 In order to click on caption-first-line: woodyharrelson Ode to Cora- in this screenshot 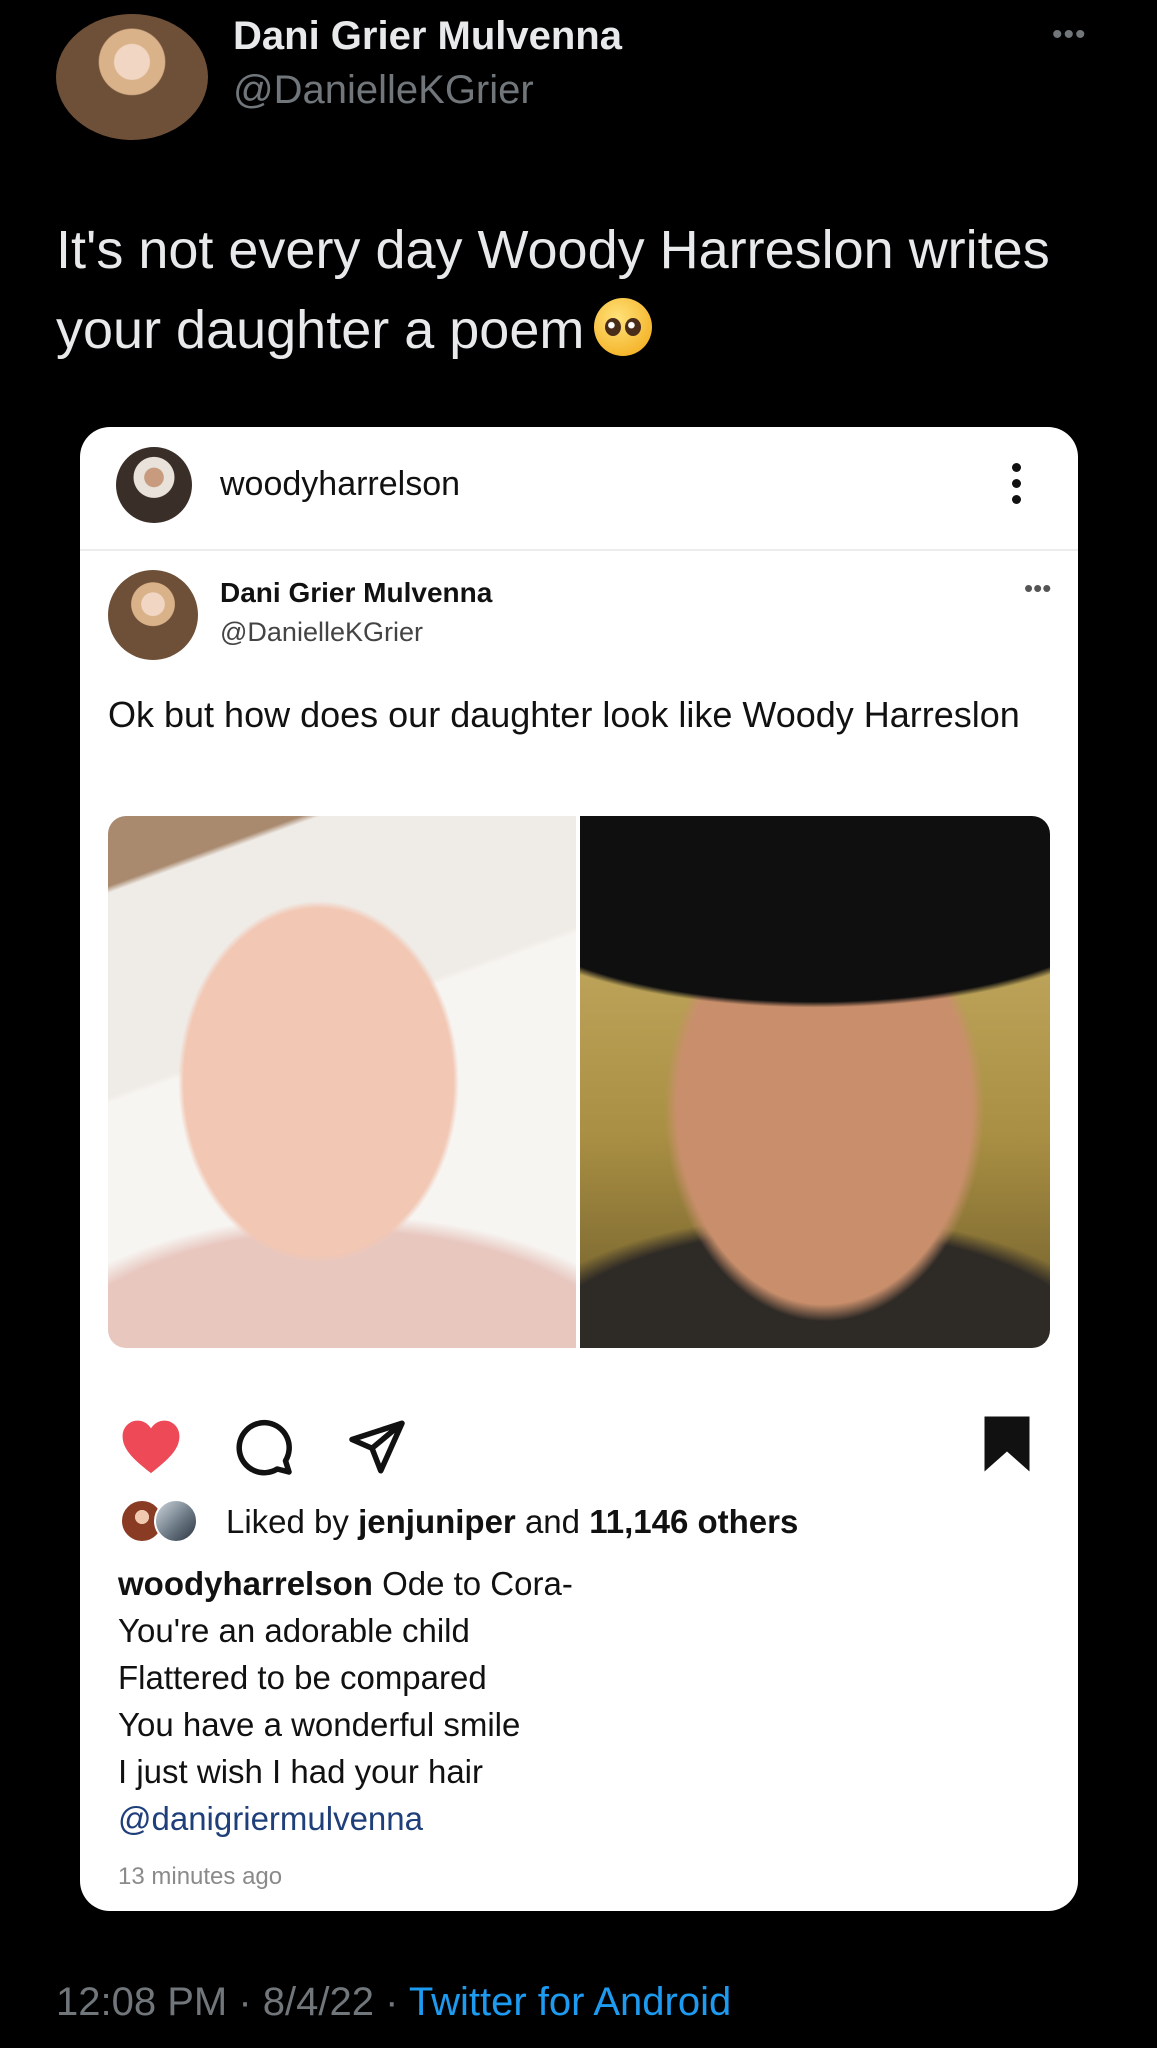, I will do `click(345, 1584)`.